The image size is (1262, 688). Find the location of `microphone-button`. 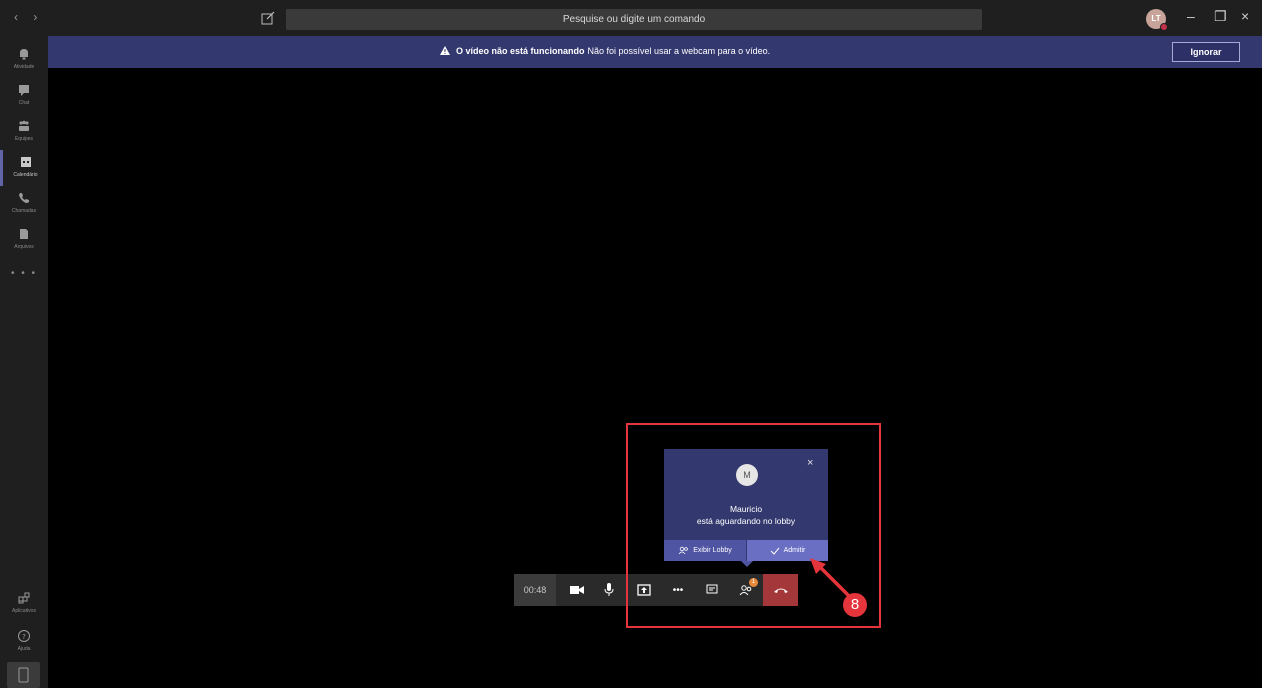

microphone-button is located at coordinates (609, 590).